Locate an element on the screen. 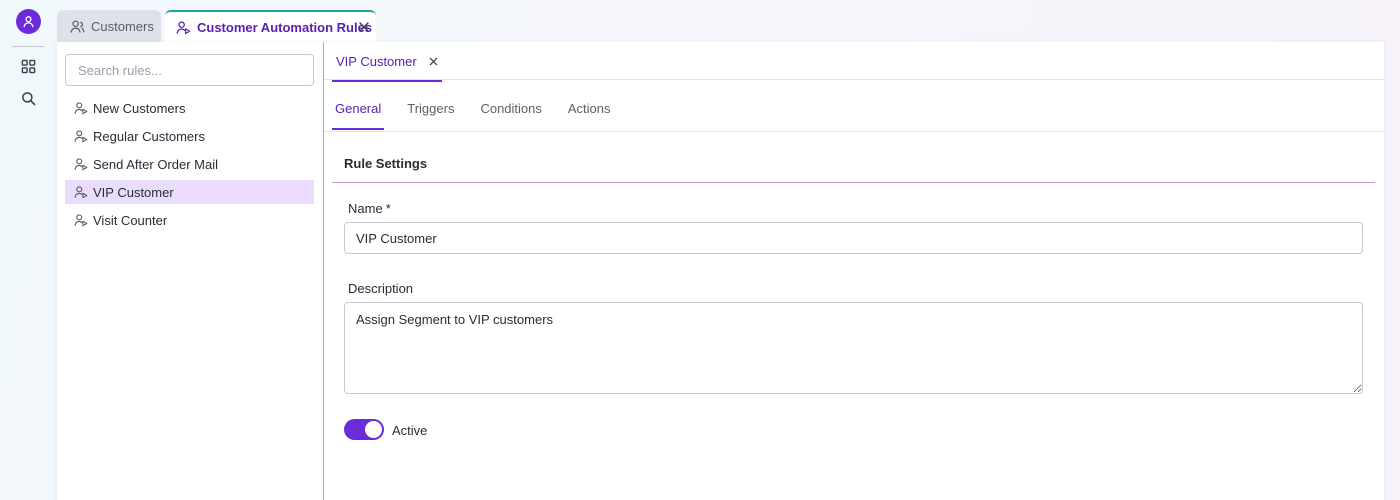 Image resolution: width=1400 pixels, height=500 pixels. description-label: Description is located at coordinates (381, 288).